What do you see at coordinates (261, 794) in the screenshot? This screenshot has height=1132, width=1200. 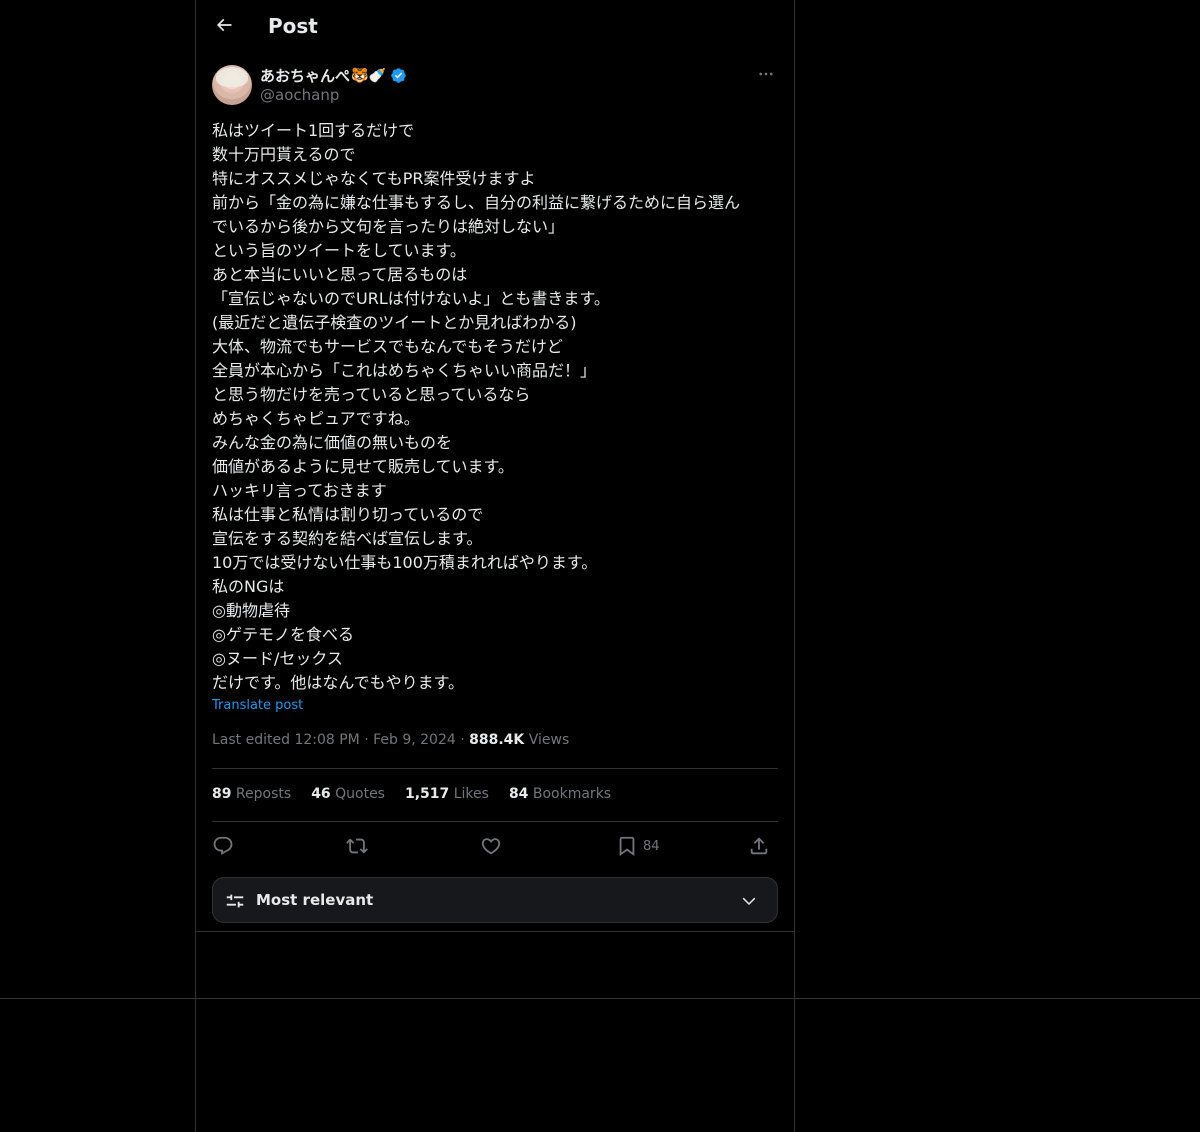 I see `reposts-label: Reposts` at bounding box center [261, 794].